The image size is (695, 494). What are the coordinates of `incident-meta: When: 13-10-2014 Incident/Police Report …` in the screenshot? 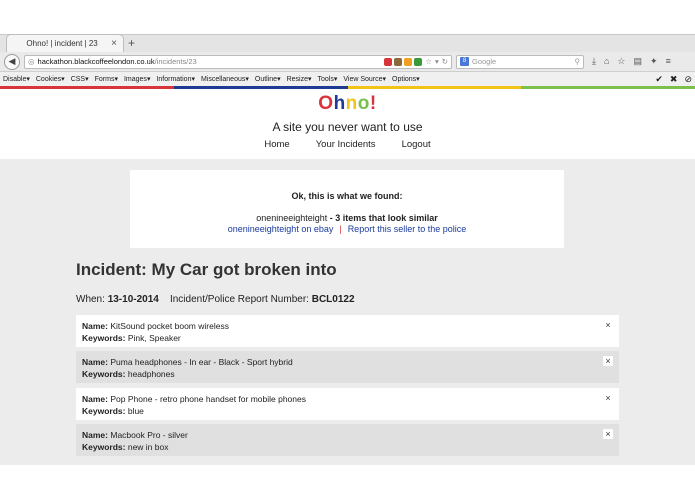 It's located at (215, 299).